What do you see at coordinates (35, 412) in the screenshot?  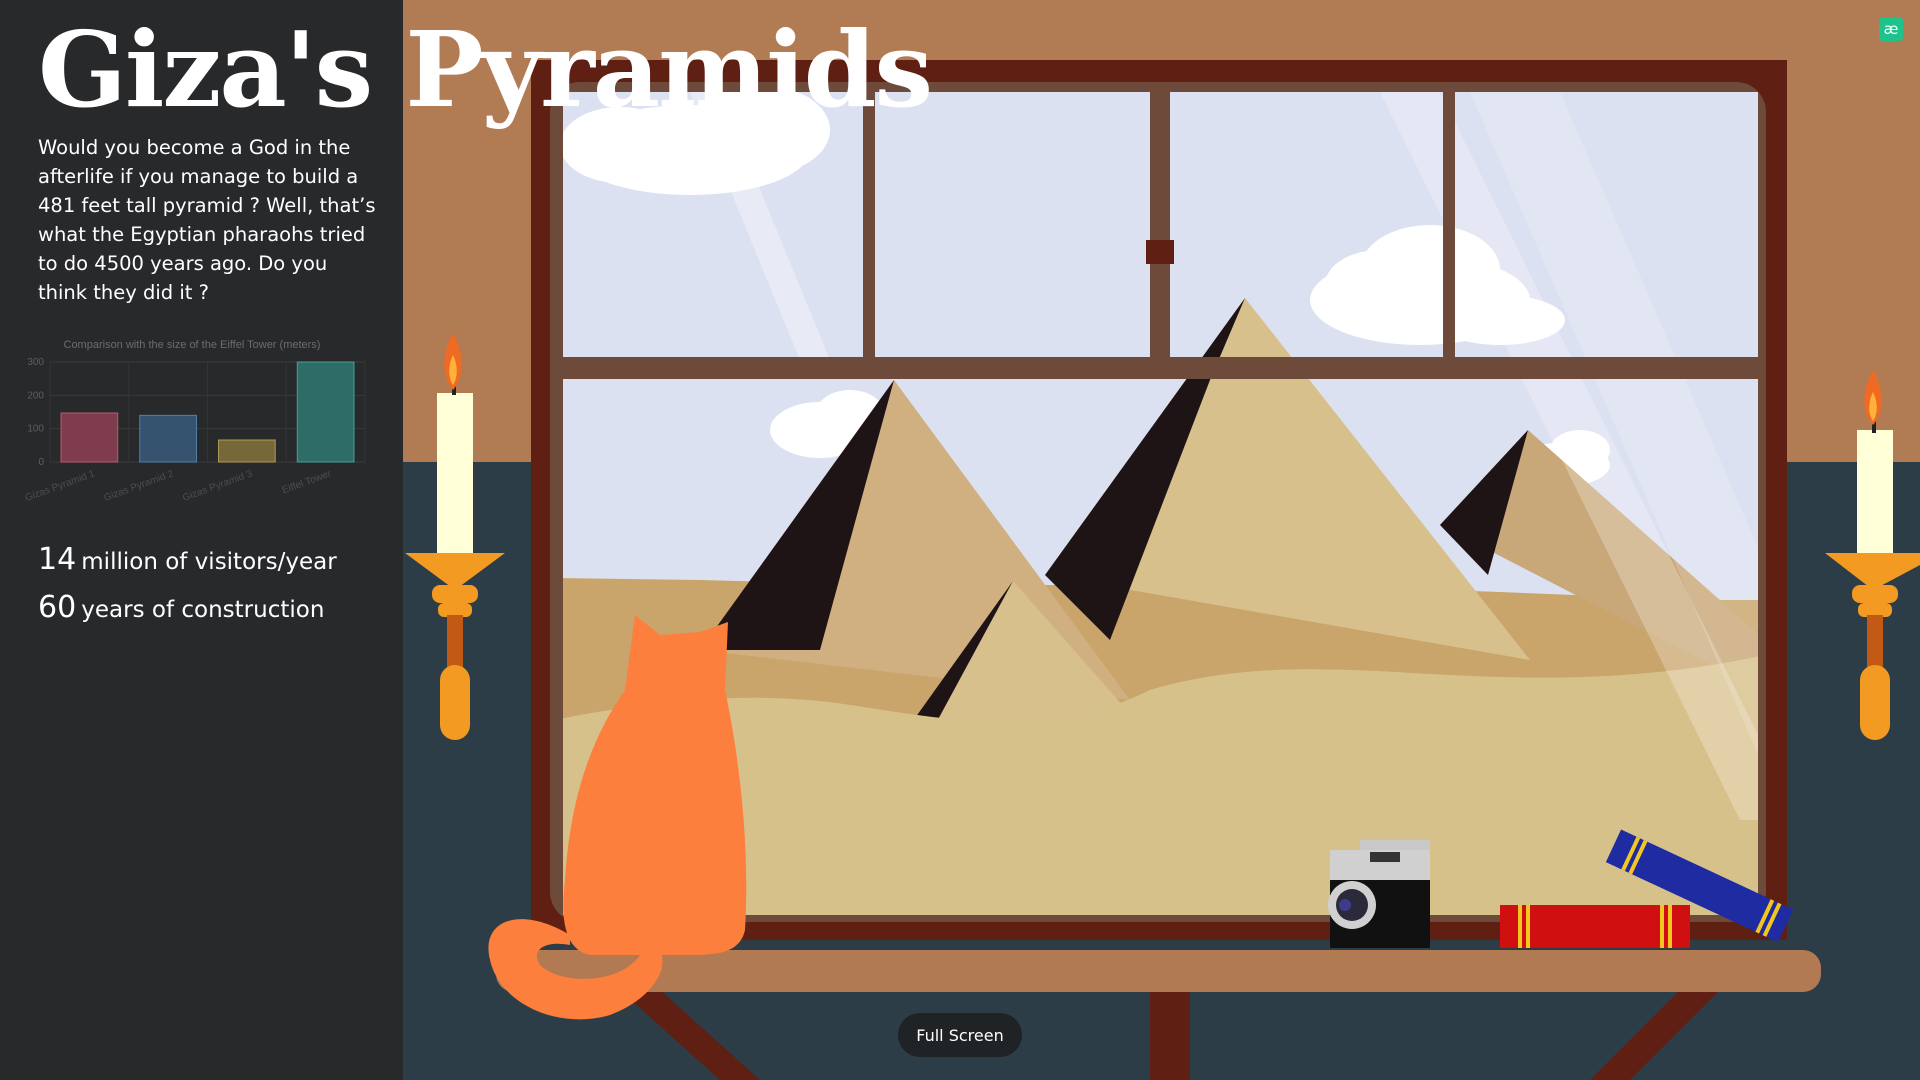 I see `chart-y-ticks: 0 100 200 300` at bounding box center [35, 412].